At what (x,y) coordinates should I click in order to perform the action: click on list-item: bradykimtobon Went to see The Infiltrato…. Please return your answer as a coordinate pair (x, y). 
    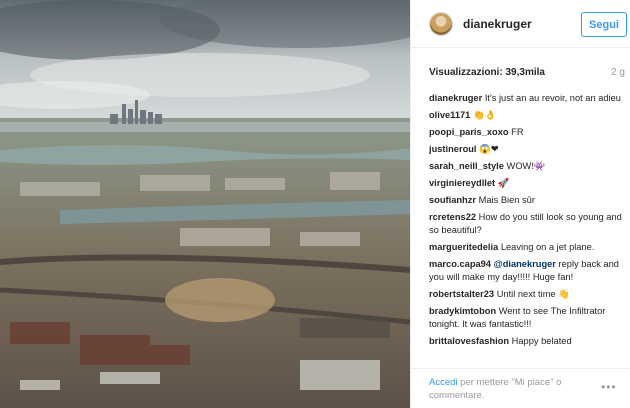
    Looking at the image, I should click on (527, 318).